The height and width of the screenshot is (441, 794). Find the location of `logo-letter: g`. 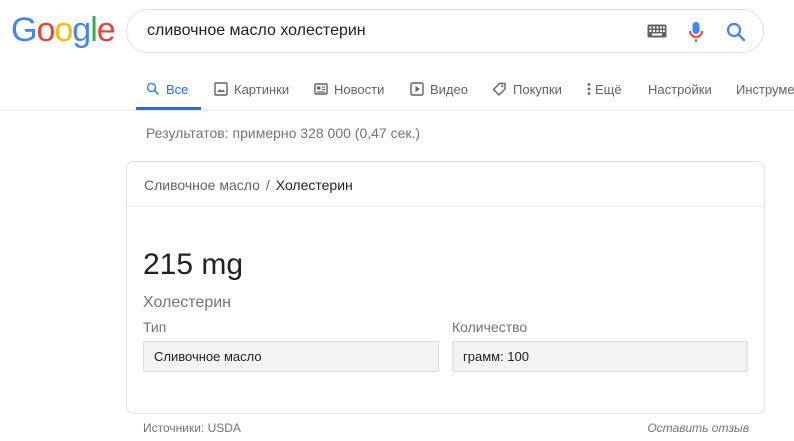

logo-letter: g is located at coordinates (81, 30).